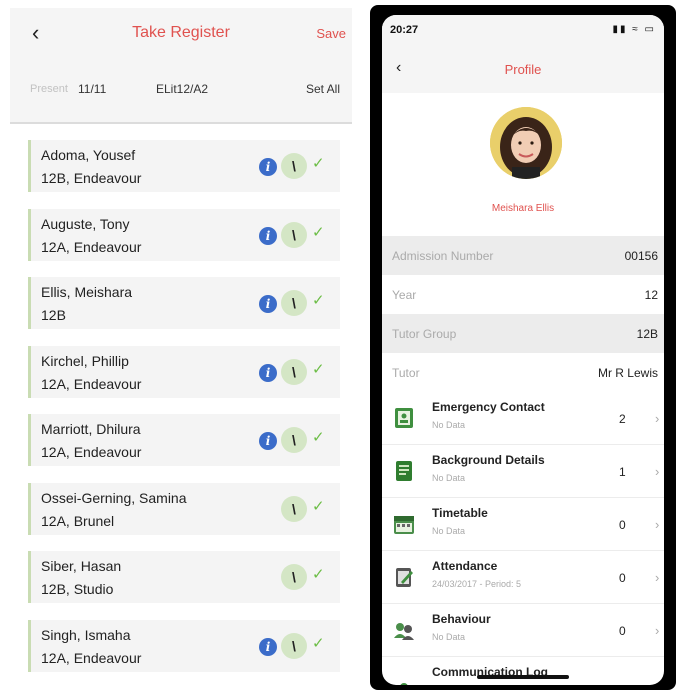 This screenshot has width=677, height=690. I want to click on register-header: ‹ Take Register Save, so click(181, 33).